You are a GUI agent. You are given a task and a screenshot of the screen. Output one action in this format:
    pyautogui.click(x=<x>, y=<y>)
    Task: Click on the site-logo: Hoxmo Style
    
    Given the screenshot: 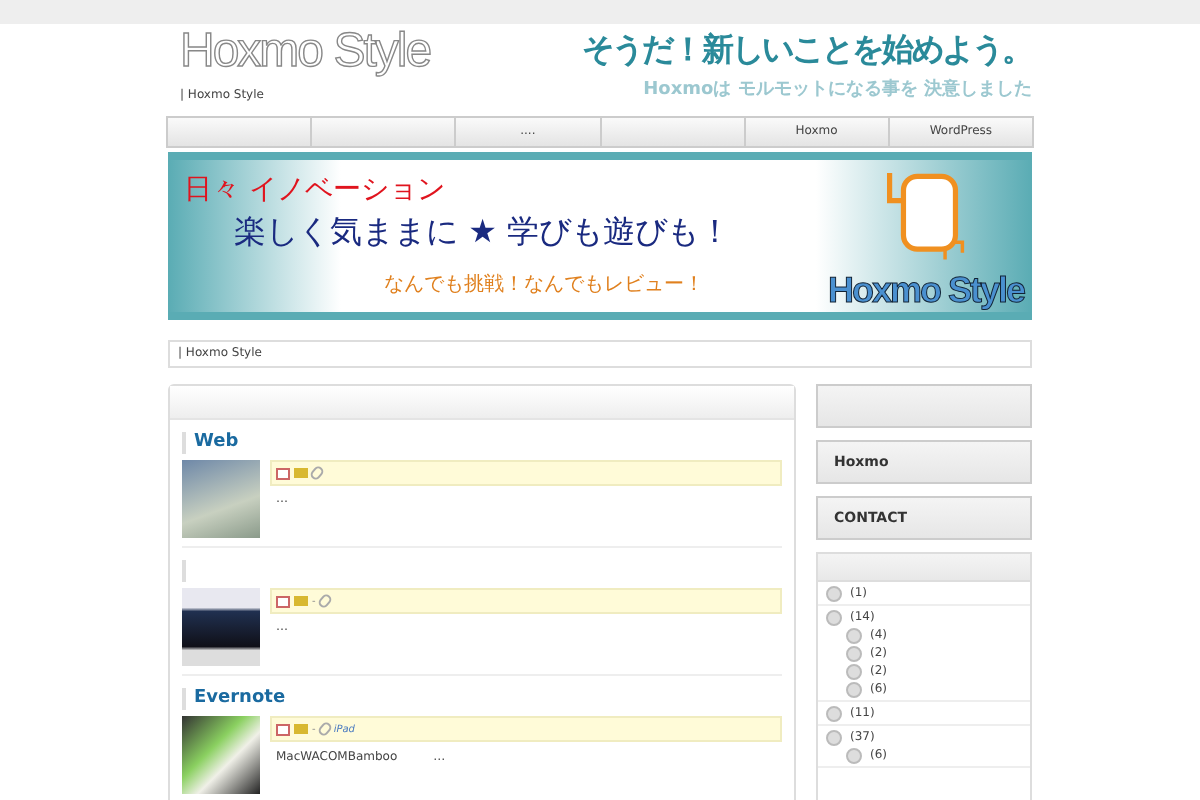 What is the action you would take?
    pyautogui.click(x=305, y=52)
    